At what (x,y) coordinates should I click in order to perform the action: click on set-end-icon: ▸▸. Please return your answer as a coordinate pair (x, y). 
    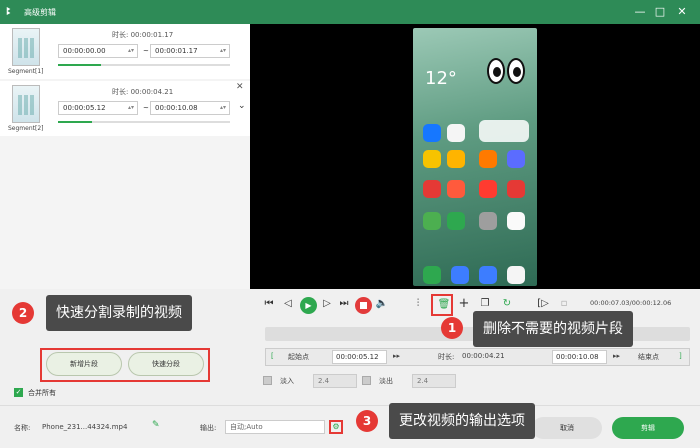
    Looking at the image, I should click on (616, 356).